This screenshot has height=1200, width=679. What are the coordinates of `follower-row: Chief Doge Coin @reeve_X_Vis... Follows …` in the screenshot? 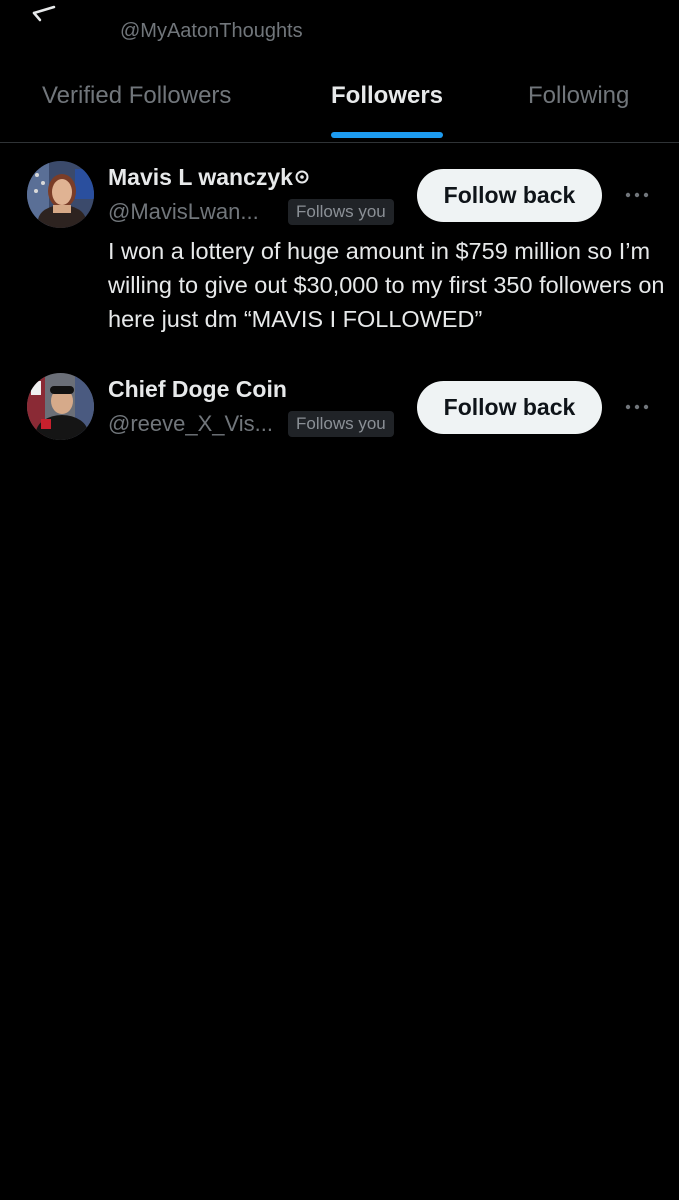 It's located at (339, 412).